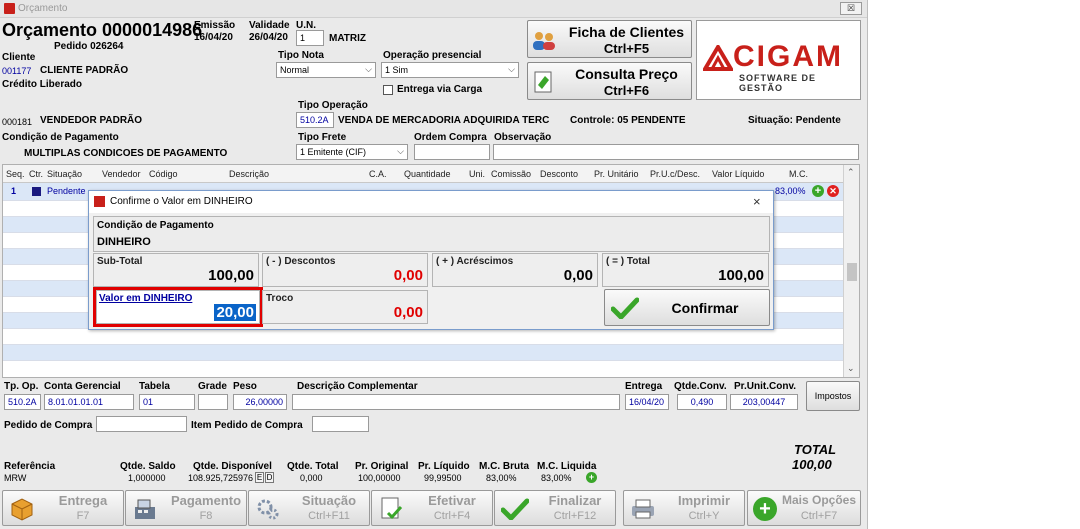  I want to click on qtde-disp-e-button: E, so click(259, 477).